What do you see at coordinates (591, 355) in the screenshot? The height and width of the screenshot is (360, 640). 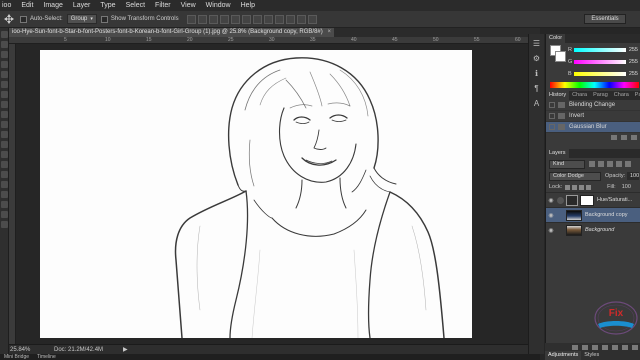 I see `tab-styles: Styles` at bounding box center [591, 355].